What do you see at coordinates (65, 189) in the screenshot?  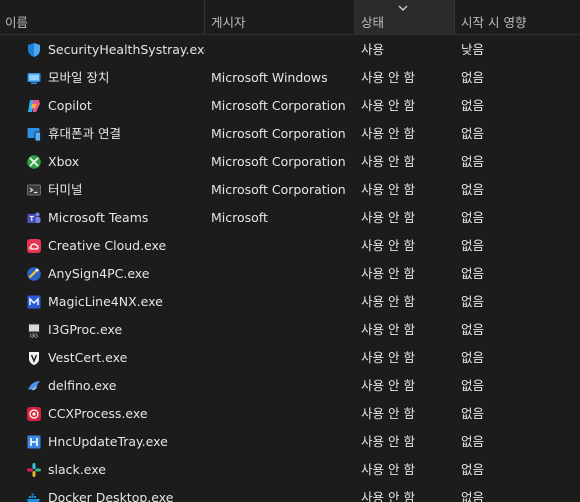 I see `app-name-cell: 터미널` at bounding box center [65, 189].